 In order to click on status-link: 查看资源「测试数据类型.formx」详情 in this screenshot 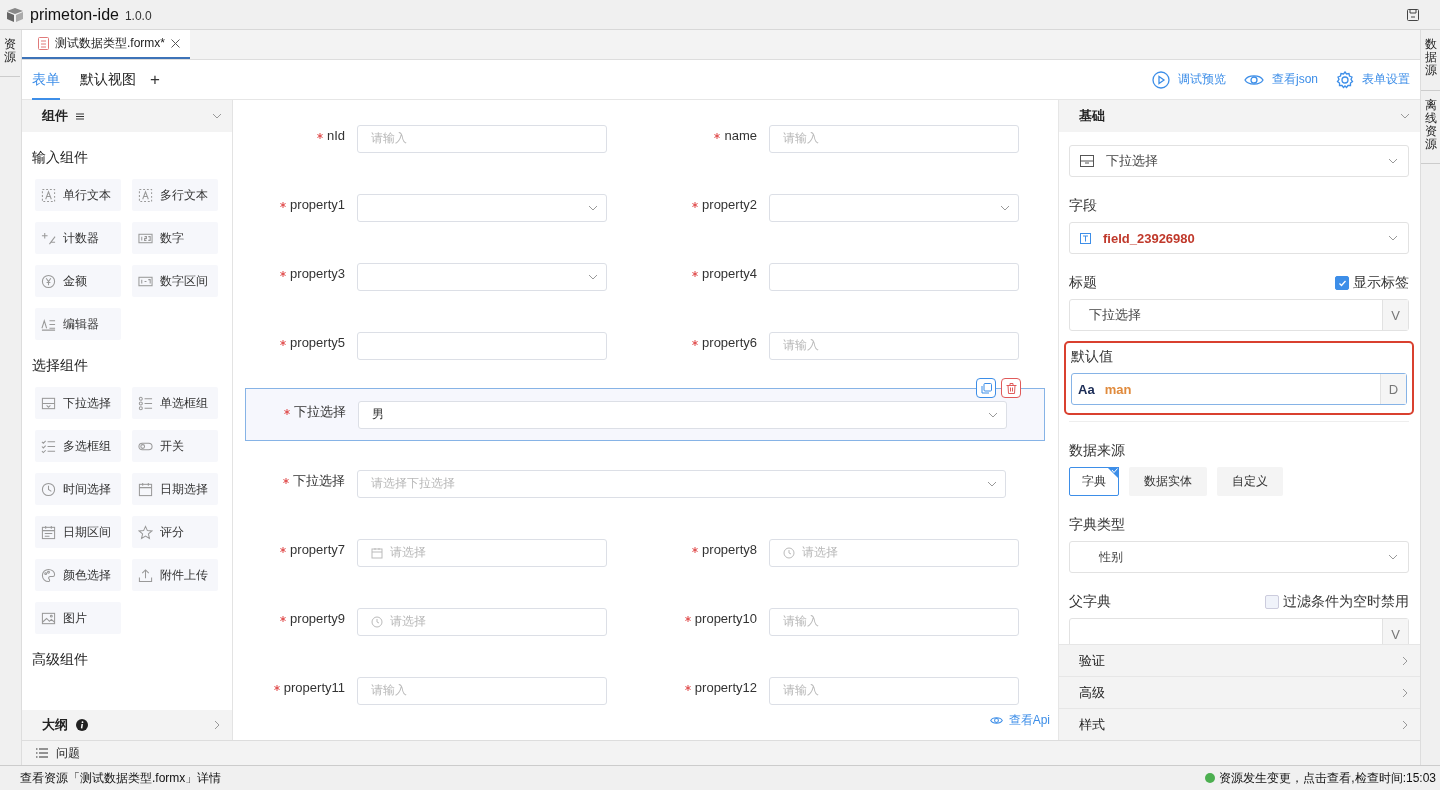, I will do `click(121, 778)`.